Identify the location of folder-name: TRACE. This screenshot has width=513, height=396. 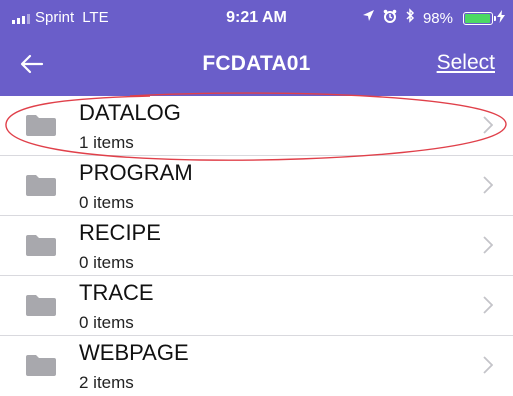
(116, 292).